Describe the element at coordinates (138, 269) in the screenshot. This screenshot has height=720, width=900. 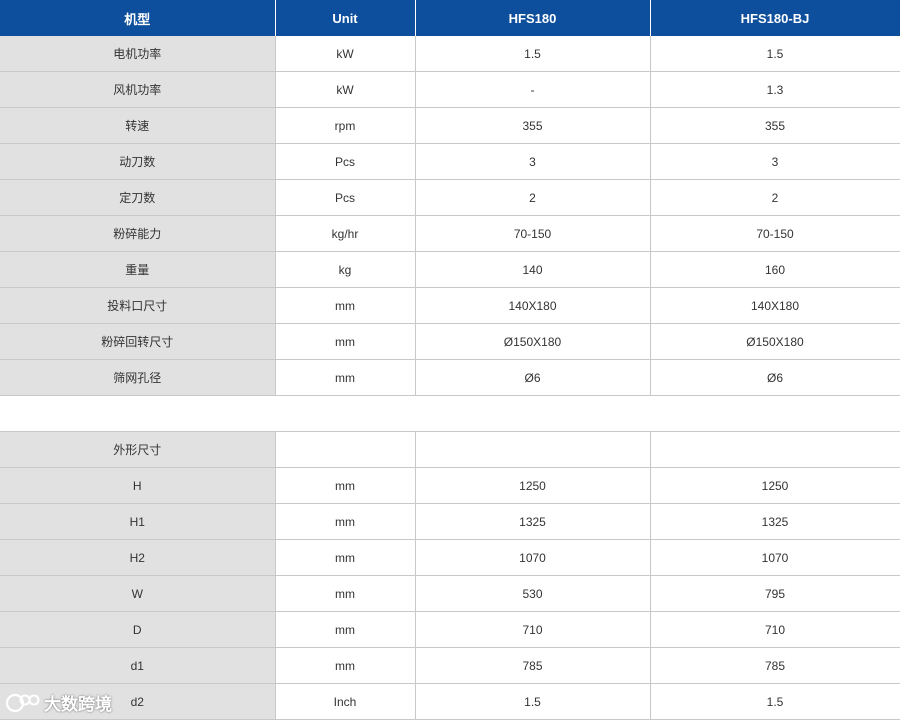
I see `row-label: 重量` at that location.